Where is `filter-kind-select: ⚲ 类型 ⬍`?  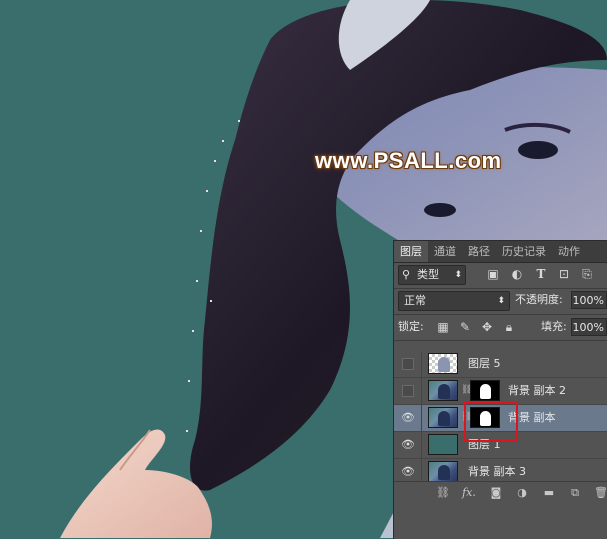 filter-kind-select: ⚲ 类型 ⬍ is located at coordinates (432, 275).